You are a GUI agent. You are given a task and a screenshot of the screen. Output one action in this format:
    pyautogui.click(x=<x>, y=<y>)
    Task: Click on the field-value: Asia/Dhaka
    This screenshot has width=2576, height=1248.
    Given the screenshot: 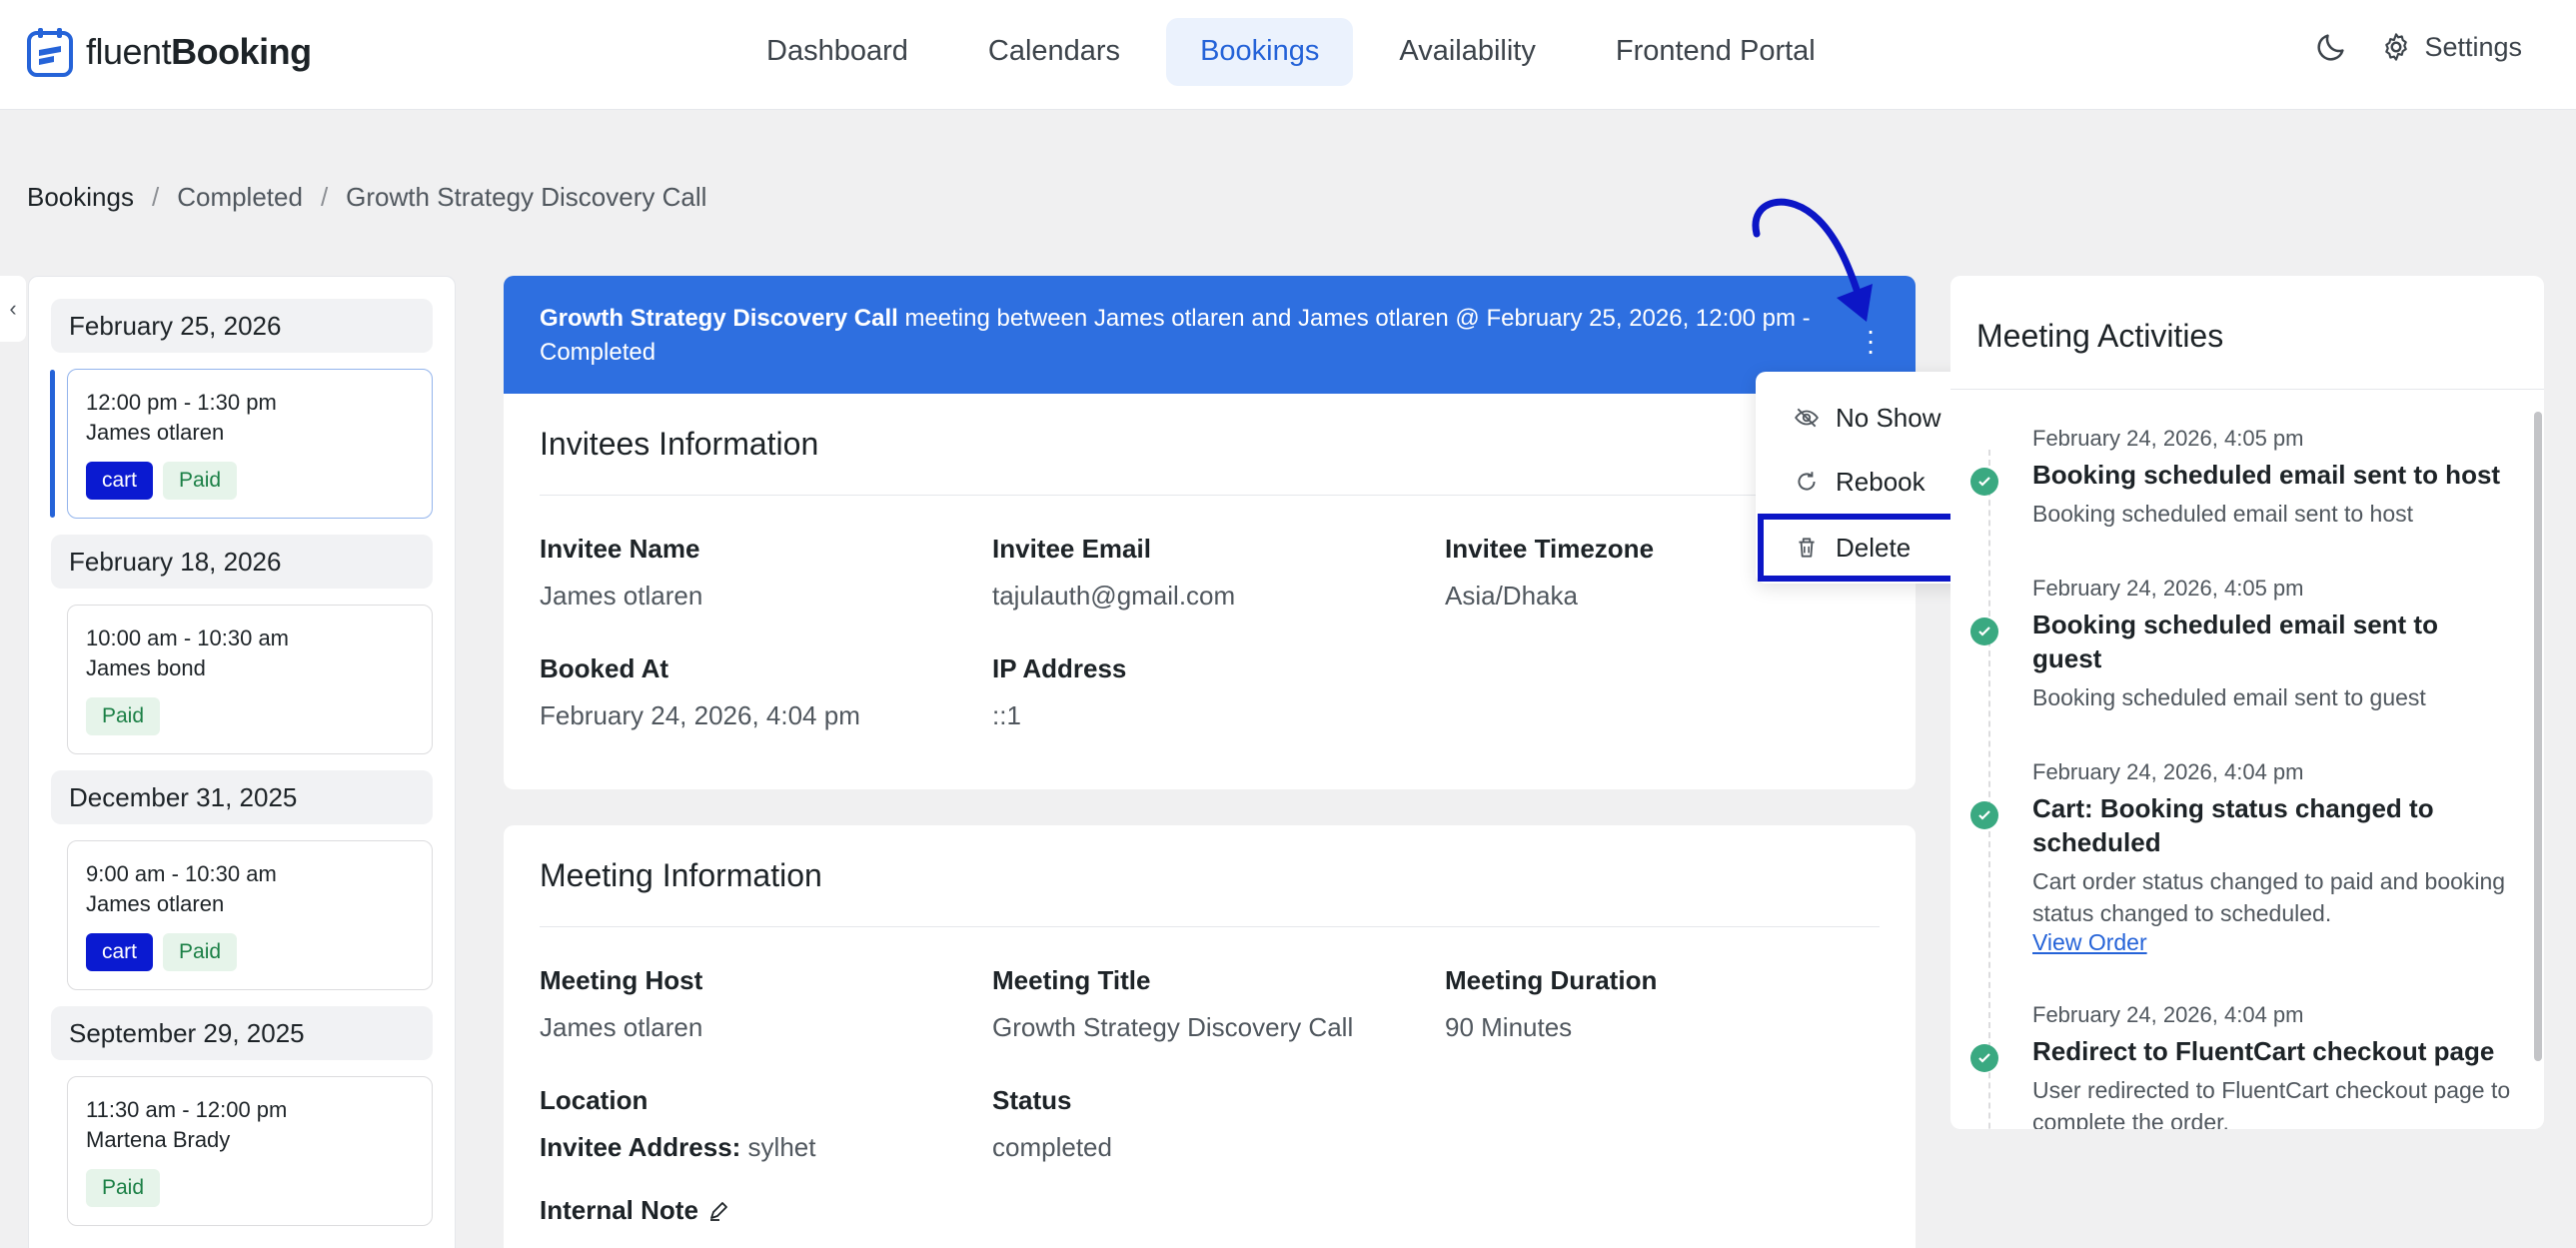 What is the action you would take?
    pyautogui.click(x=1511, y=596)
    